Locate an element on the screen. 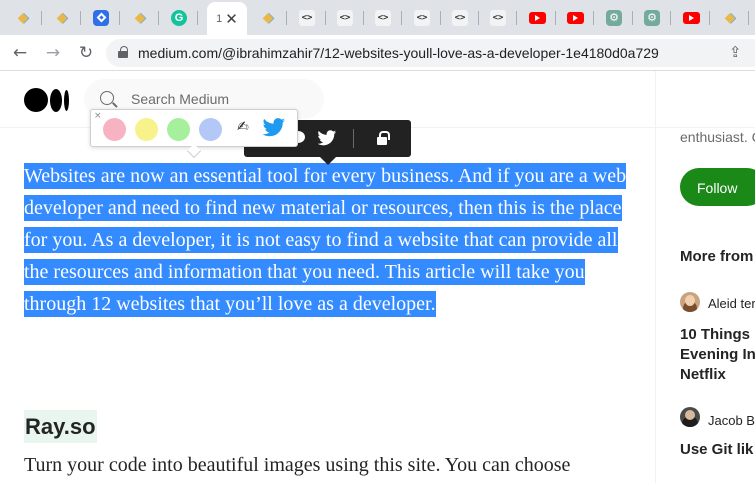 This screenshot has height=483, width=755. browser-tab: G is located at coordinates (179, 17).